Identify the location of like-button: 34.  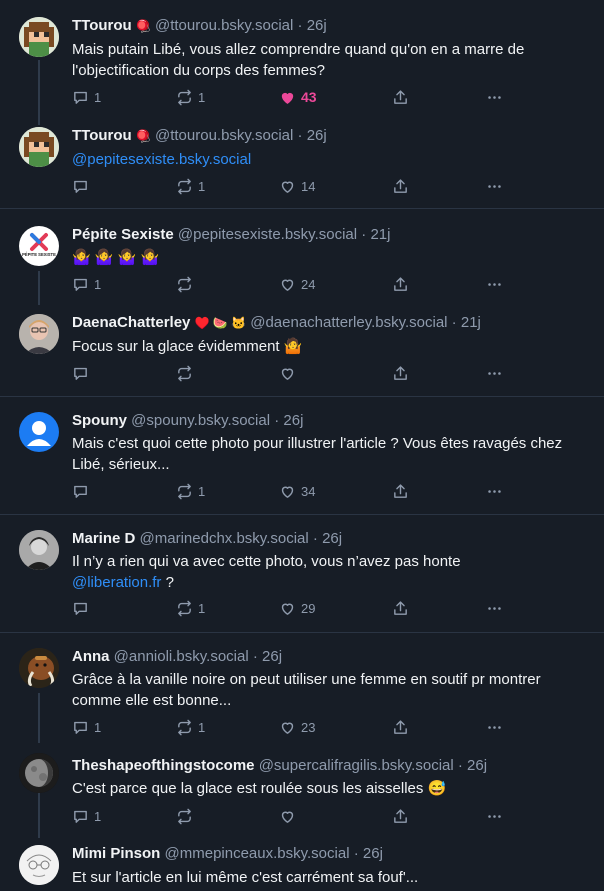
(297, 491).